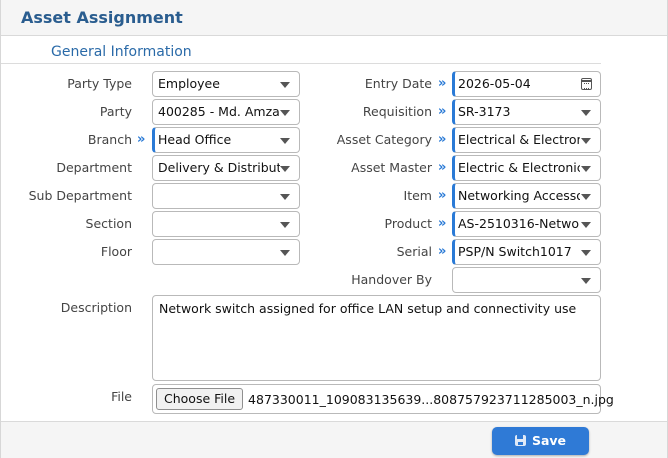 Image resolution: width=668 pixels, height=458 pixels. Describe the element at coordinates (526, 112) in the screenshot. I see `requisition-select: SR-3173` at that location.